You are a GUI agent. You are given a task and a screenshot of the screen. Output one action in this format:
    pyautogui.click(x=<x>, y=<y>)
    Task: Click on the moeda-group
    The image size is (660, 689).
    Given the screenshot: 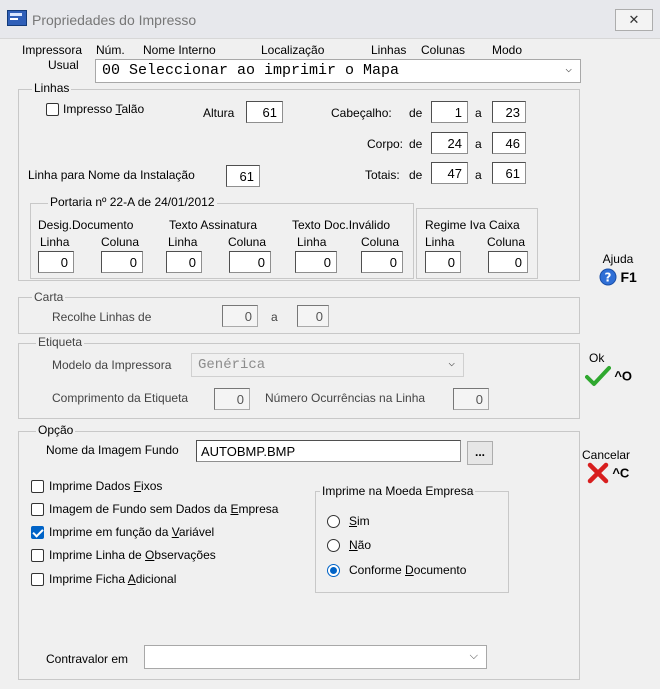 What is the action you would take?
    pyautogui.click(x=412, y=542)
    